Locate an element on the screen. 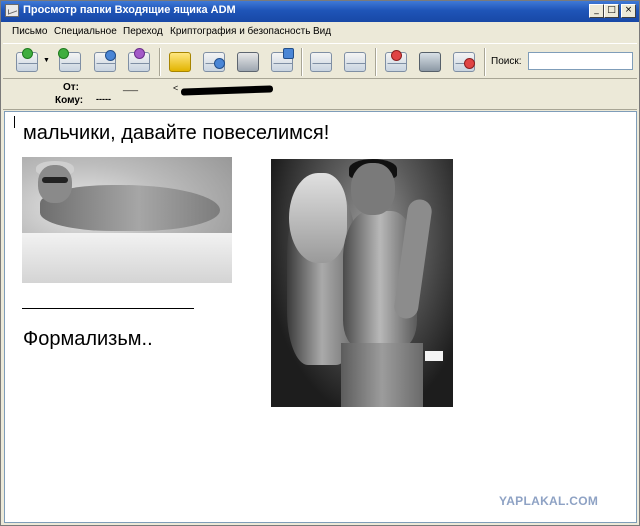 This screenshot has height=526, width=640. photo-sunglasses is located at coordinates (55, 180).